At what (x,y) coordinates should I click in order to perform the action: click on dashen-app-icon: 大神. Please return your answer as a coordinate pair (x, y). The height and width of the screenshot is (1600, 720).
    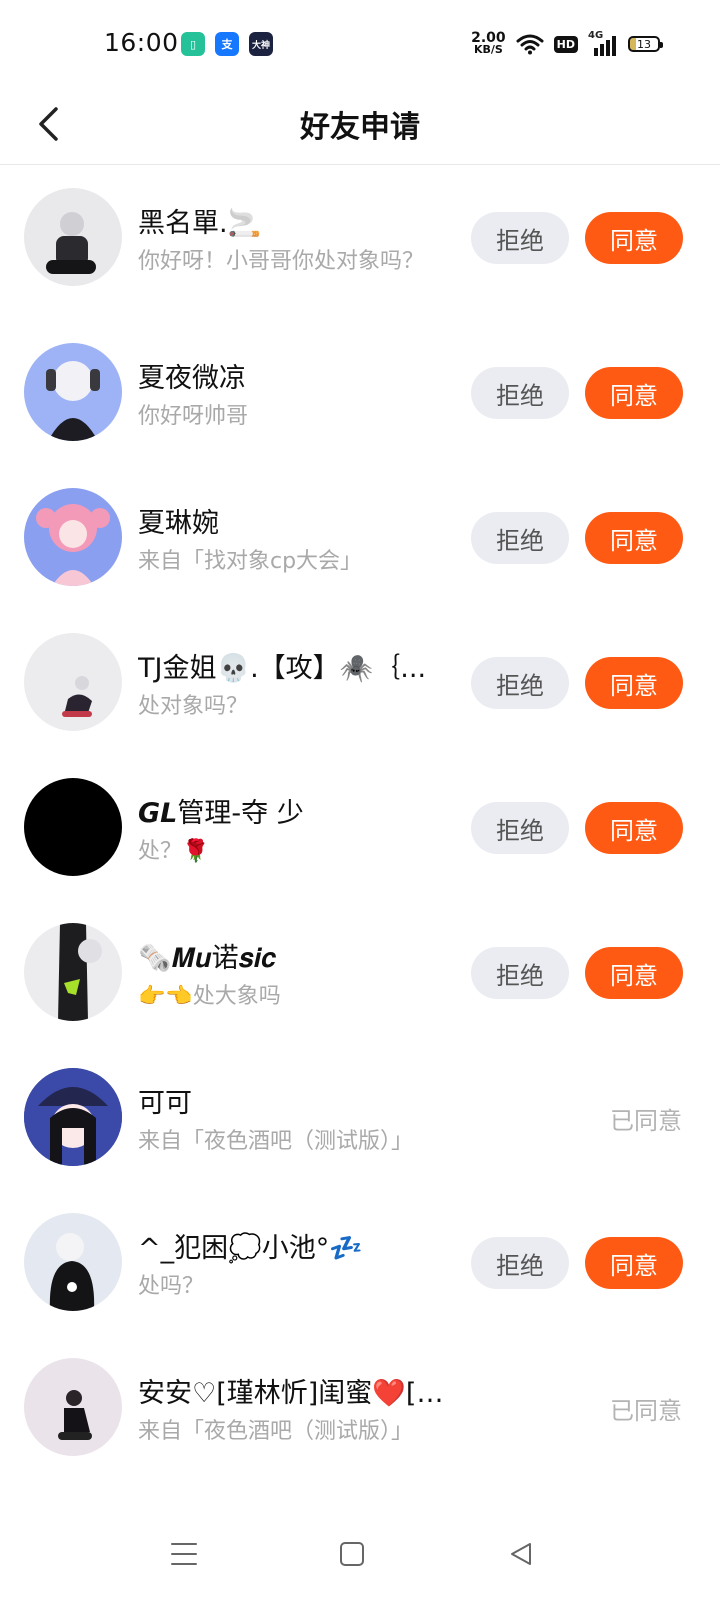
    Looking at the image, I should click on (261, 44).